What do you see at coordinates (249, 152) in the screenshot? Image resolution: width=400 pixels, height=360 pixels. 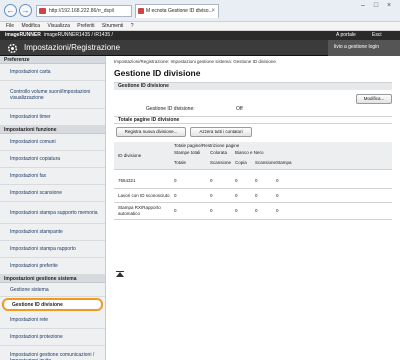 I see `table-col-bw: Bianco e Nero` at bounding box center [249, 152].